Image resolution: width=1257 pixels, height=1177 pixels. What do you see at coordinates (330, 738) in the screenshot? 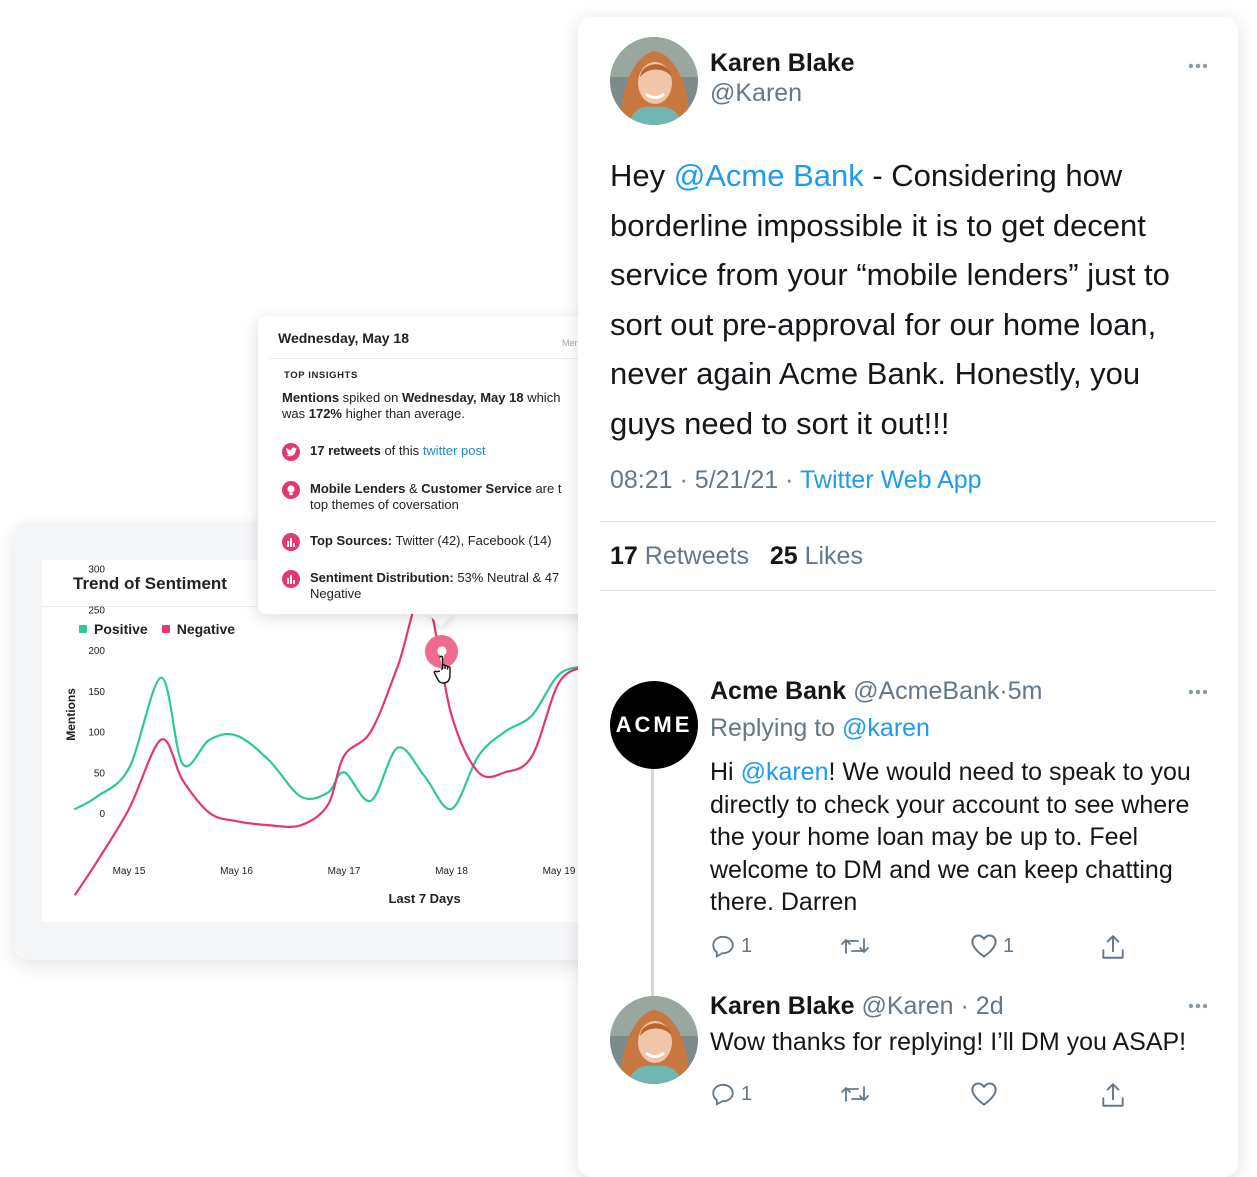
I see `series-line-positive` at bounding box center [330, 738].